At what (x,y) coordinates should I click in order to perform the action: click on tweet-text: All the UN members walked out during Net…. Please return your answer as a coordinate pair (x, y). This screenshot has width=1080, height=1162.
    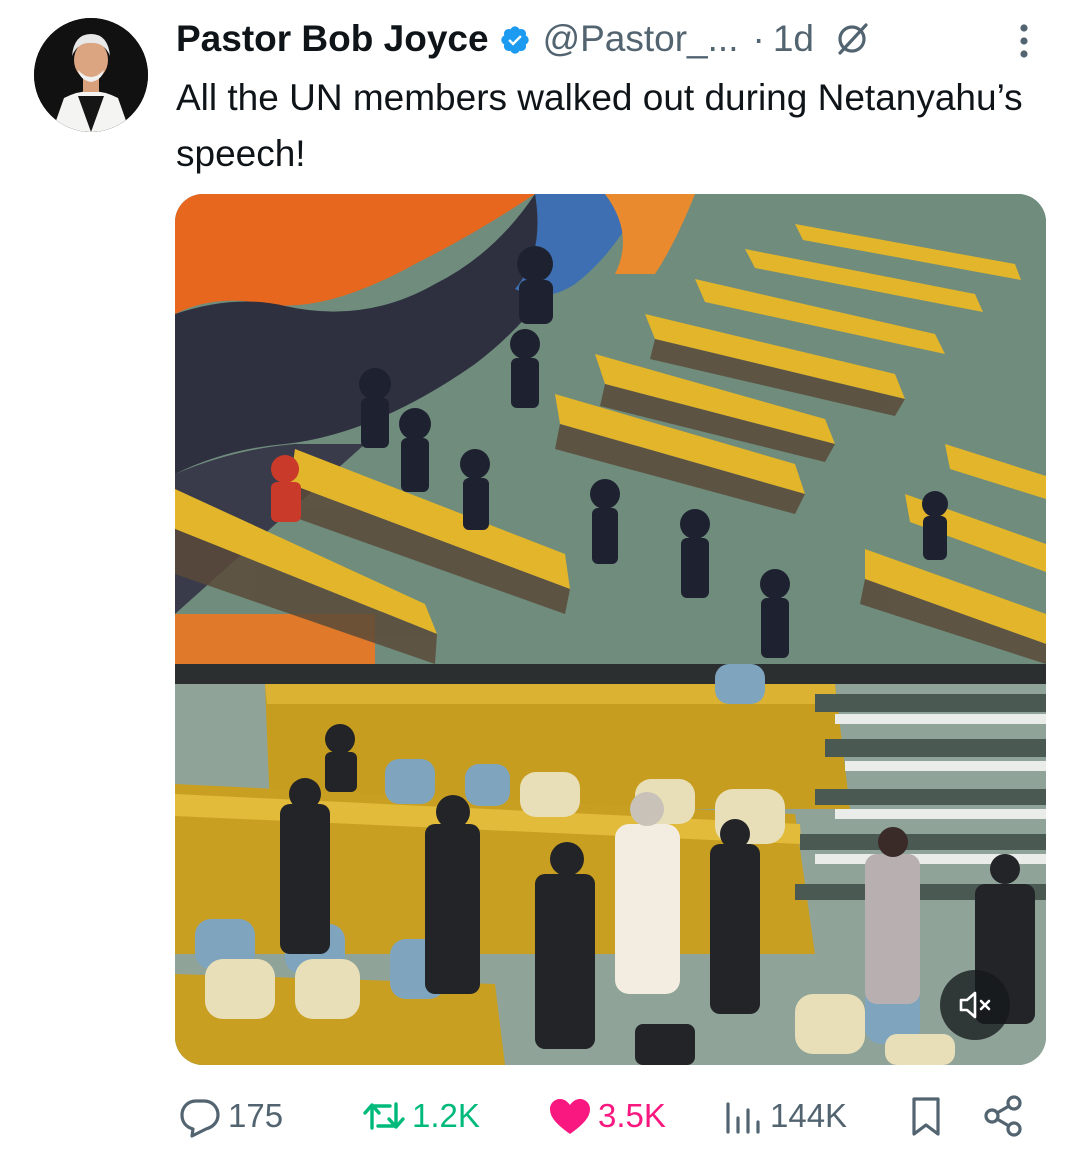
    Looking at the image, I should click on (599, 125).